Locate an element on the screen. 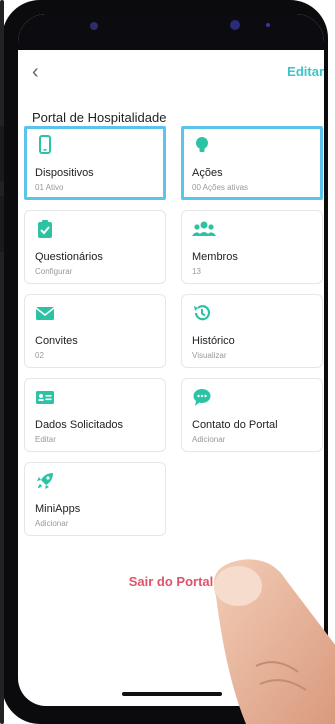 The width and height of the screenshot is (335, 724). clipboard-check-icon is located at coordinates (45, 229).